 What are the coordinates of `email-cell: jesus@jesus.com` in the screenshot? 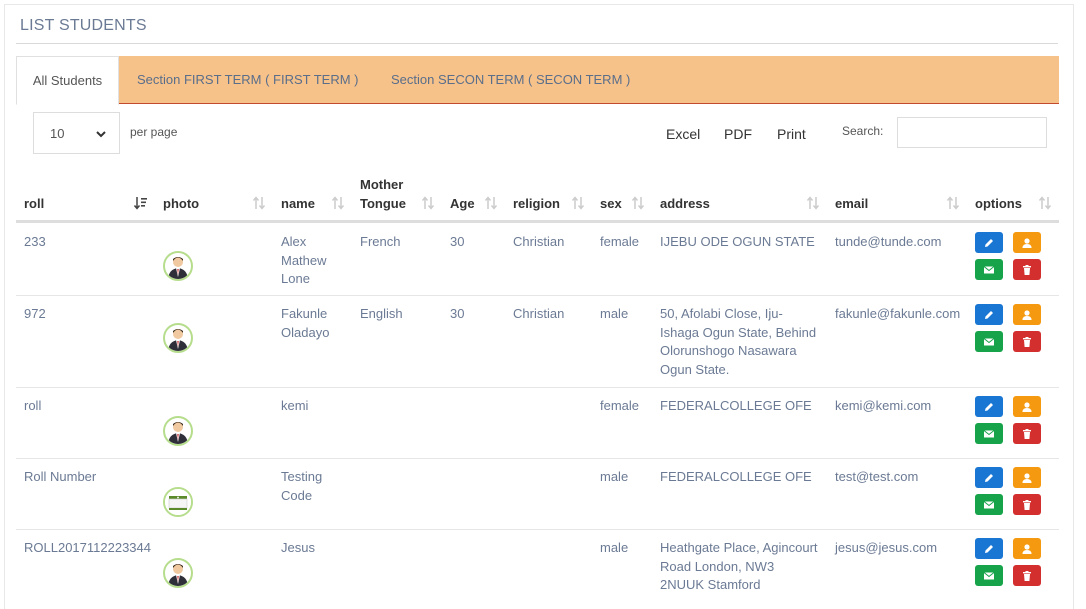 It's located at (886, 547).